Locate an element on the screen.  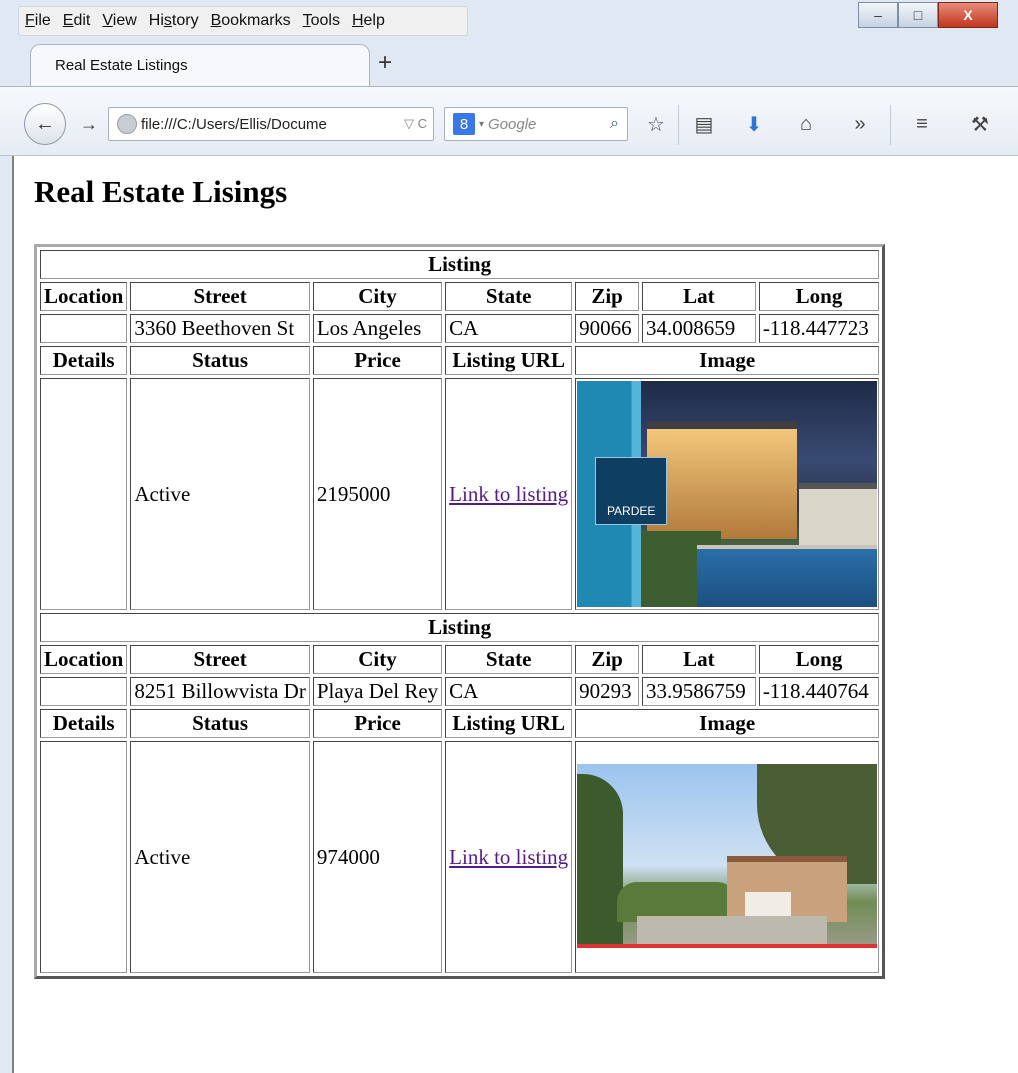
reading-list-icon: ▤ is located at coordinates (704, 124).